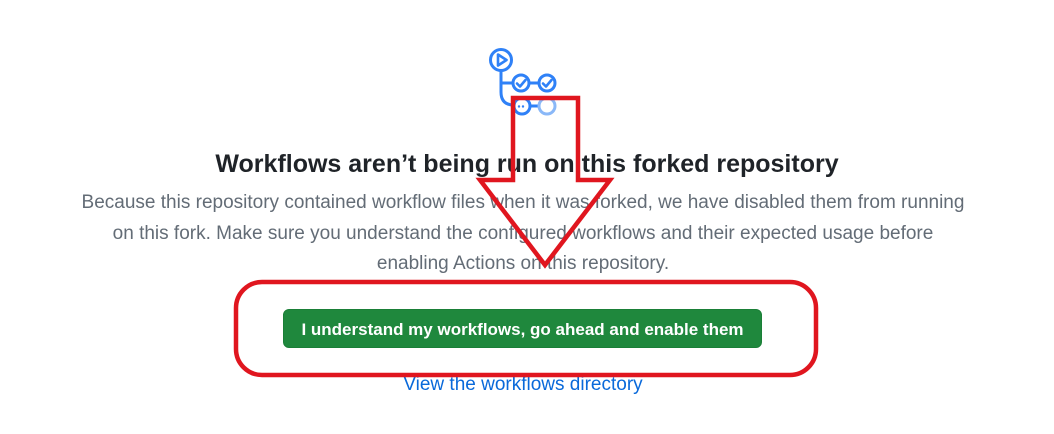  What do you see at coordinates (523, 82) in the screenshot?
I see `workflow-icon` at bounding box center [523, 82].